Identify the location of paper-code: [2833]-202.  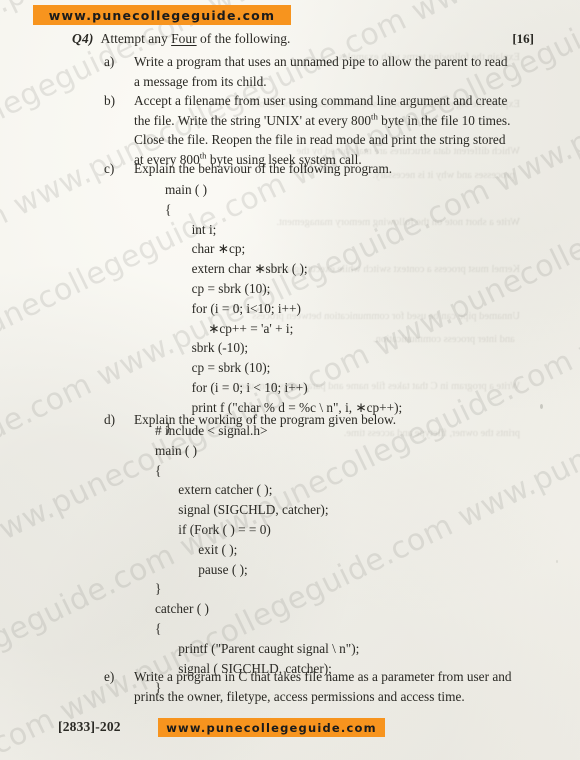
(89, 726).